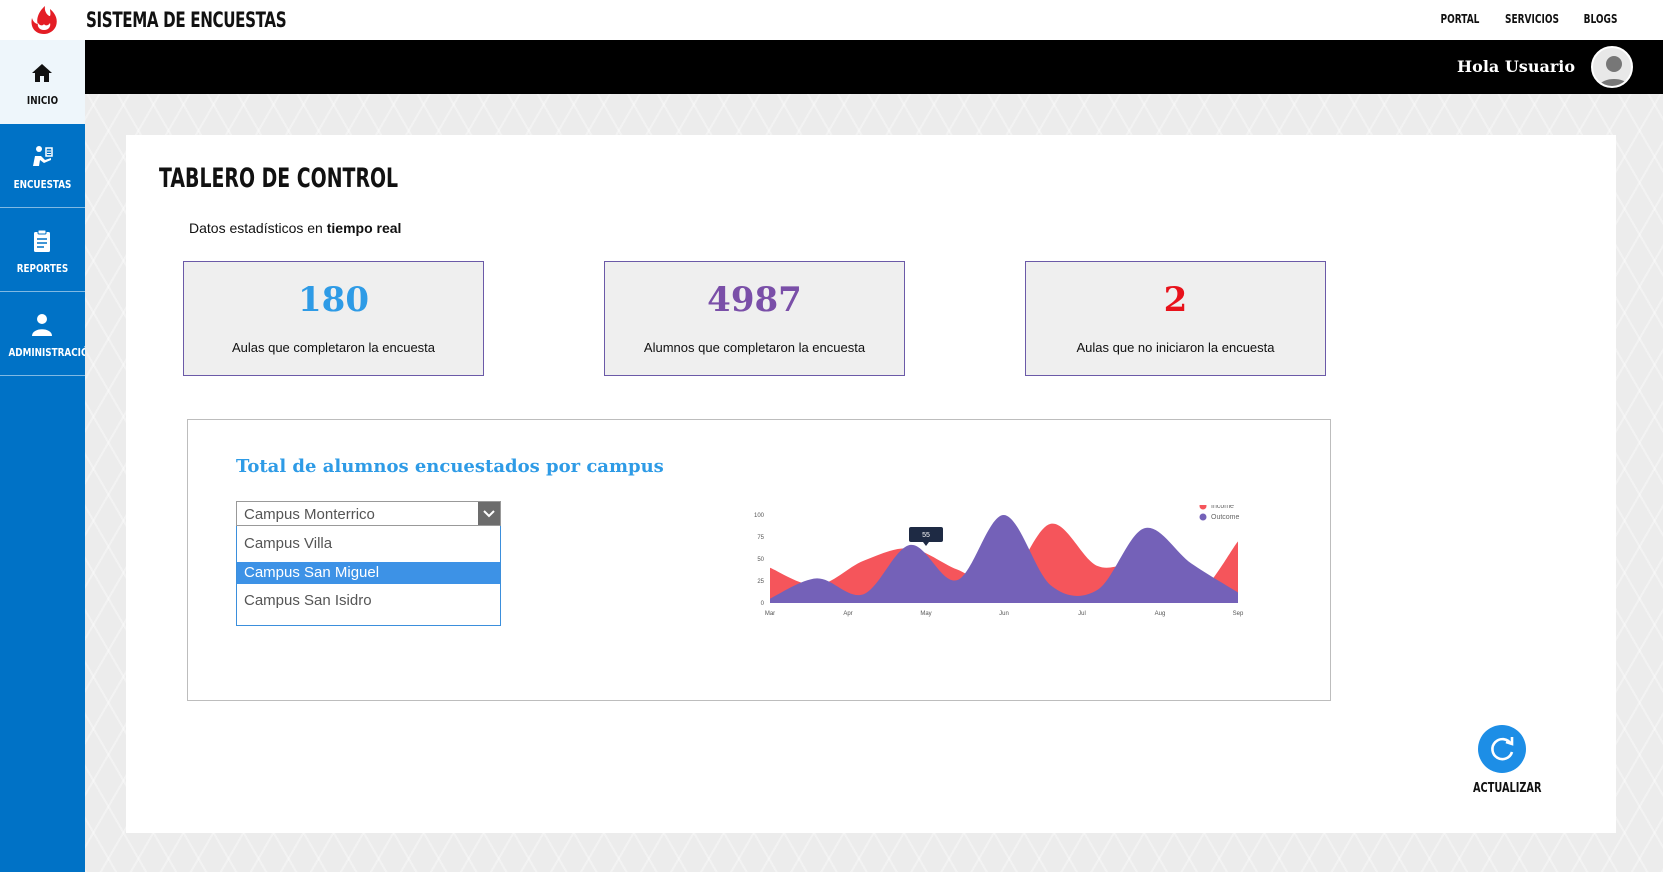 This screenshot has height=872, width=1663. Describe the element at coordinates (1601, 19) in the screenshot. I see `nav-link-blogs: BLOGS` at that location.